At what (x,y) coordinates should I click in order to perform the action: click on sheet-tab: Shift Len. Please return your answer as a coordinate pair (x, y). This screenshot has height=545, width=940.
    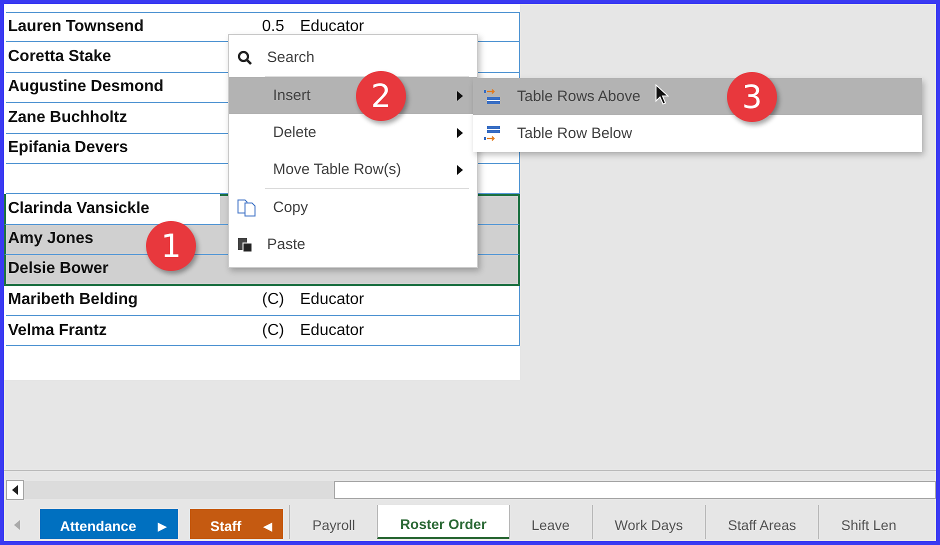
    Looking at the image, I should click on (868, 522).